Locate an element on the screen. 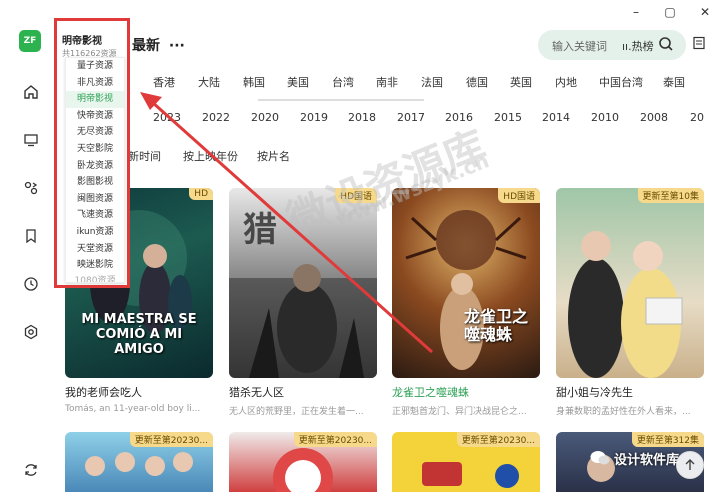 Image resolution: width=720 pixels, height=492 pixels. wechat-badge: 设计软件库 is located at coordinates (634, 458).